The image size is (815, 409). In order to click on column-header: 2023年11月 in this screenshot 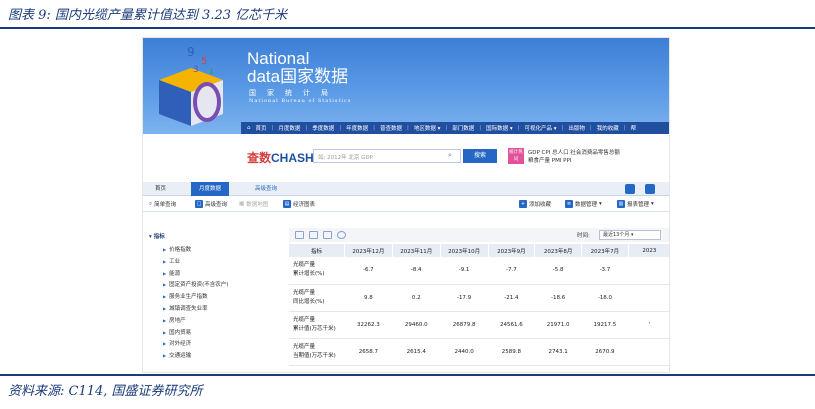, I will do `click(416, 250)`.